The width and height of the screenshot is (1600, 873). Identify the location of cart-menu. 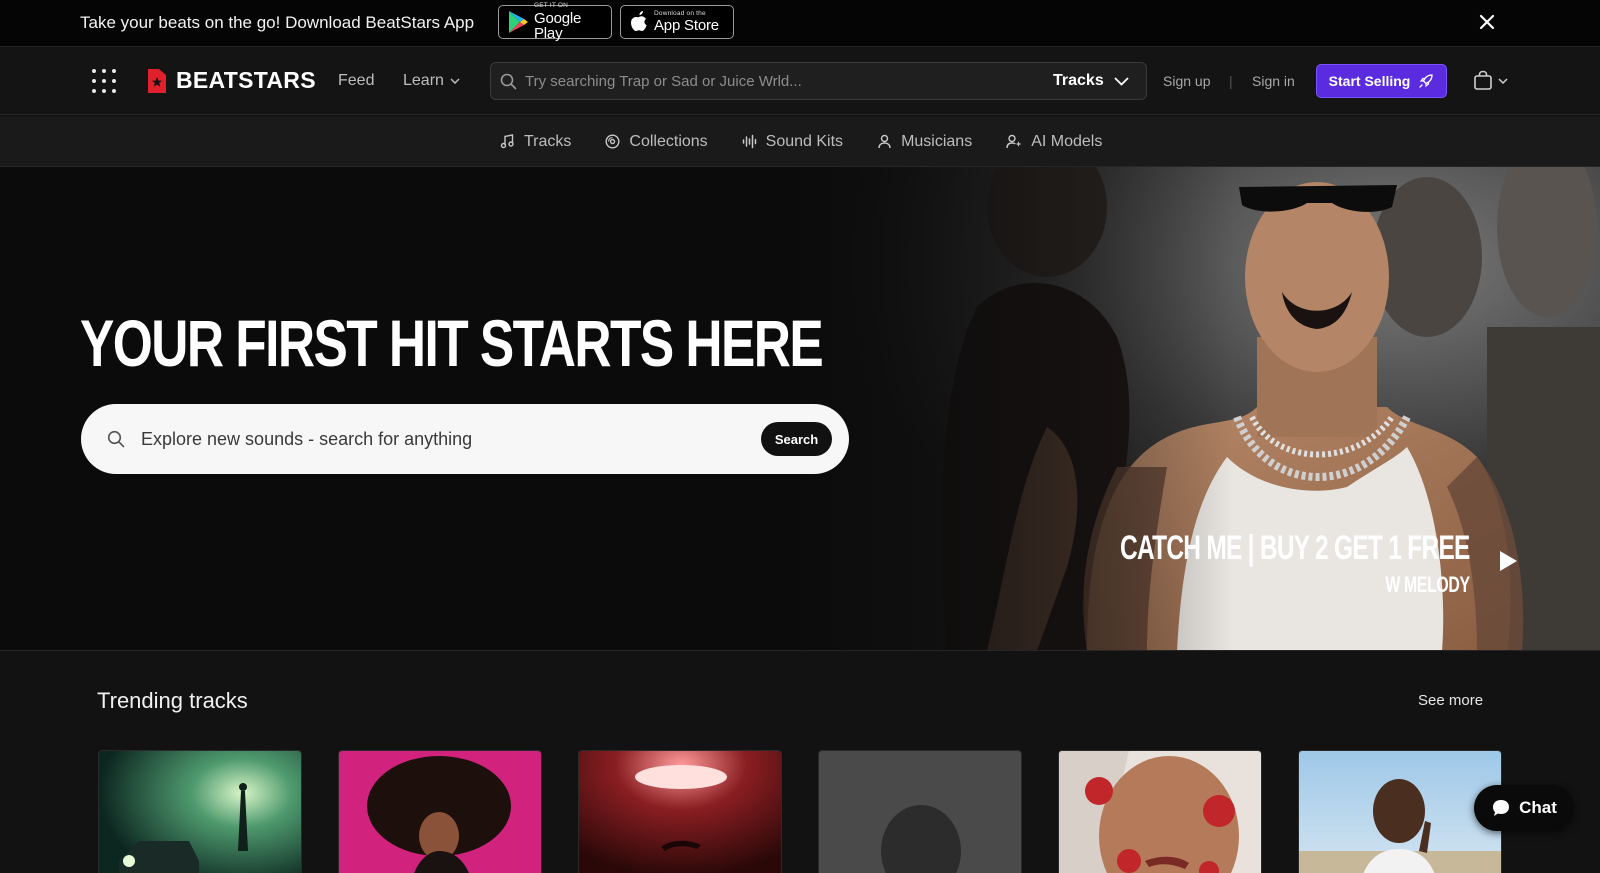
(1490, 80).